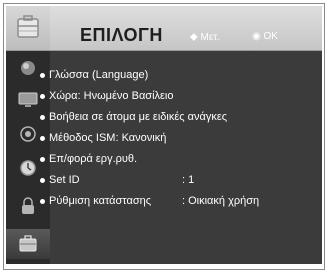 The image size is (328, 273). I want to click on menu-item-accessibility: Βοήθεια σε άτομα με ειδικές ανάγκες, so click(113, 117).